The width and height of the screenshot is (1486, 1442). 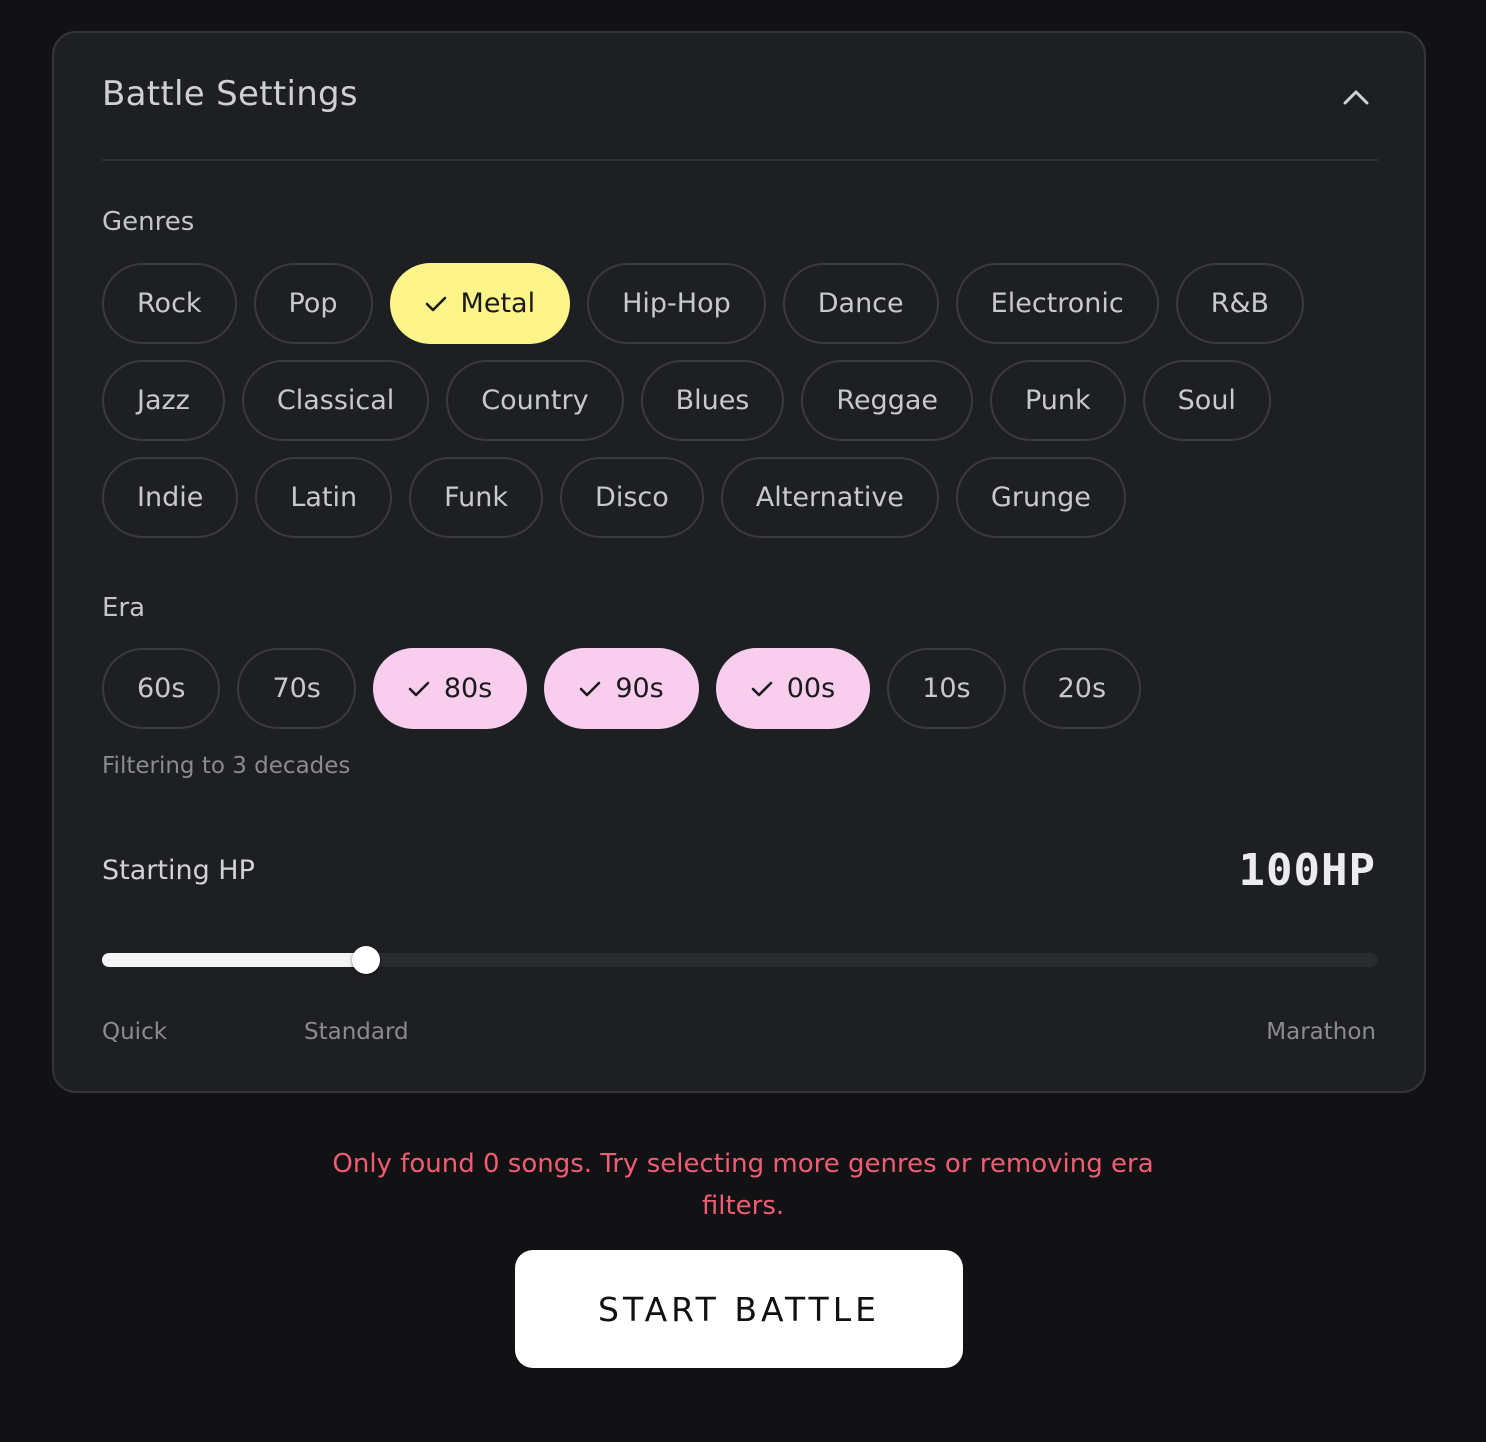 I want to click on chip-label: Pop, so click(x=313, y=303).